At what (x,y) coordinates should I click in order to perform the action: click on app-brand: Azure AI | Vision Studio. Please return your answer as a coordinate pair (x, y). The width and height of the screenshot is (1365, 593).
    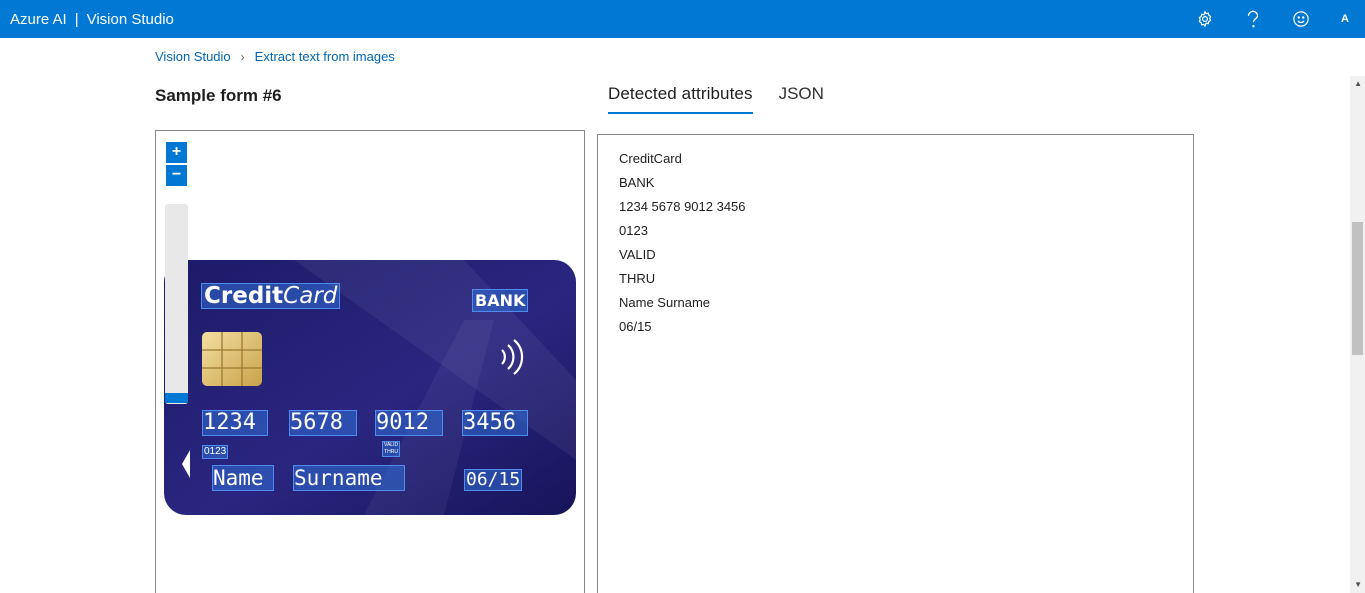
    Looking at the image, I should click on (87, 19).